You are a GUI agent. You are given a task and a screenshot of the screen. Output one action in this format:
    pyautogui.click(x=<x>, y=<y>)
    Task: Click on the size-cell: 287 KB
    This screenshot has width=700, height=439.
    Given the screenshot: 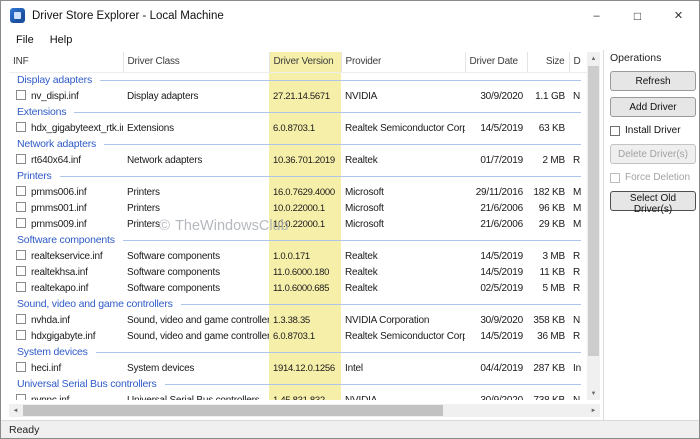 What is the action you would take?
    pyautogui.click(x=549, y=368)
    